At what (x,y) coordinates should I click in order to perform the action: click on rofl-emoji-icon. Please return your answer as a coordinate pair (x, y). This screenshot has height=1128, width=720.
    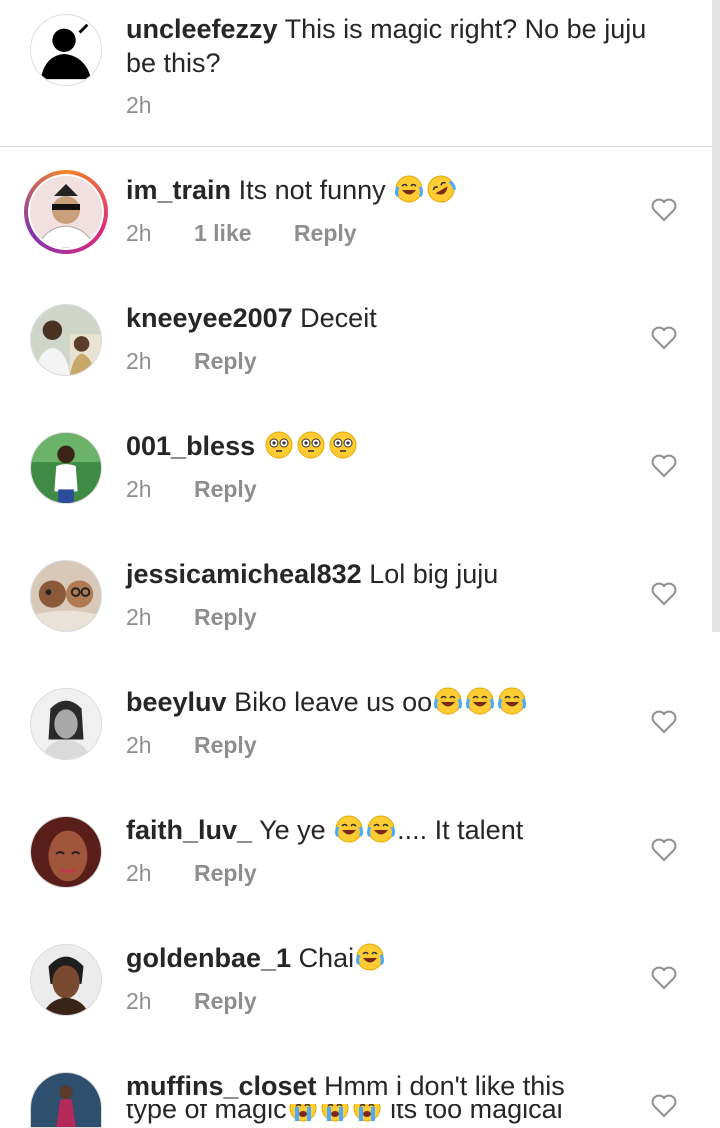
    Looking at the image, I should click on (441, 189).